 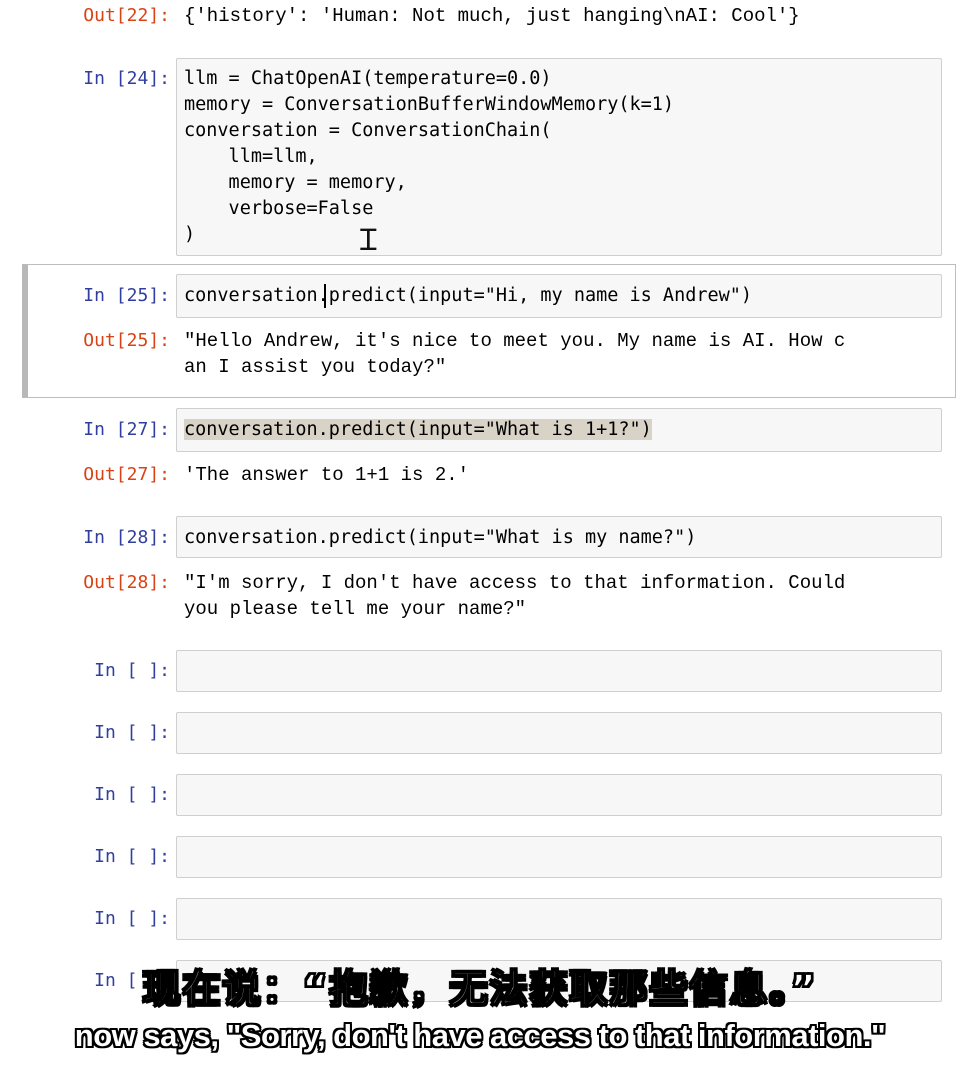 I want to click on input-prompt: In [24]:, so click(x=126, y=78).